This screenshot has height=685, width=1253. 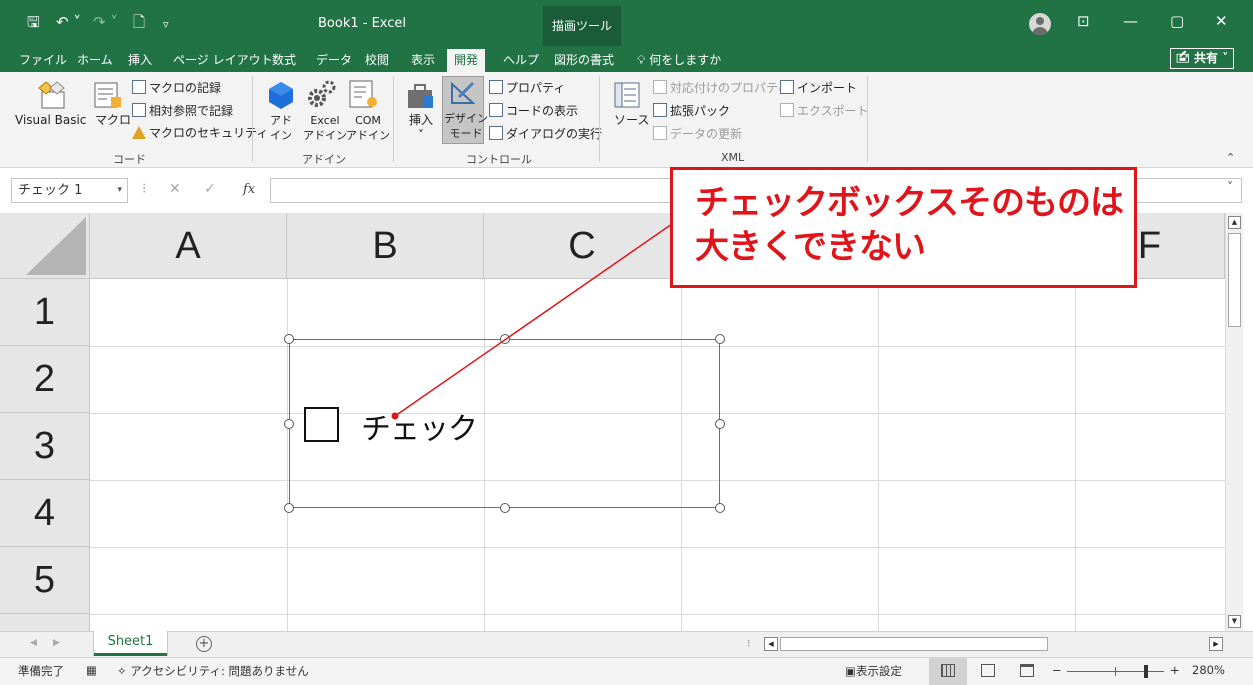 I want to click on page-break-preview-icon, so click(x=1027, y=670).